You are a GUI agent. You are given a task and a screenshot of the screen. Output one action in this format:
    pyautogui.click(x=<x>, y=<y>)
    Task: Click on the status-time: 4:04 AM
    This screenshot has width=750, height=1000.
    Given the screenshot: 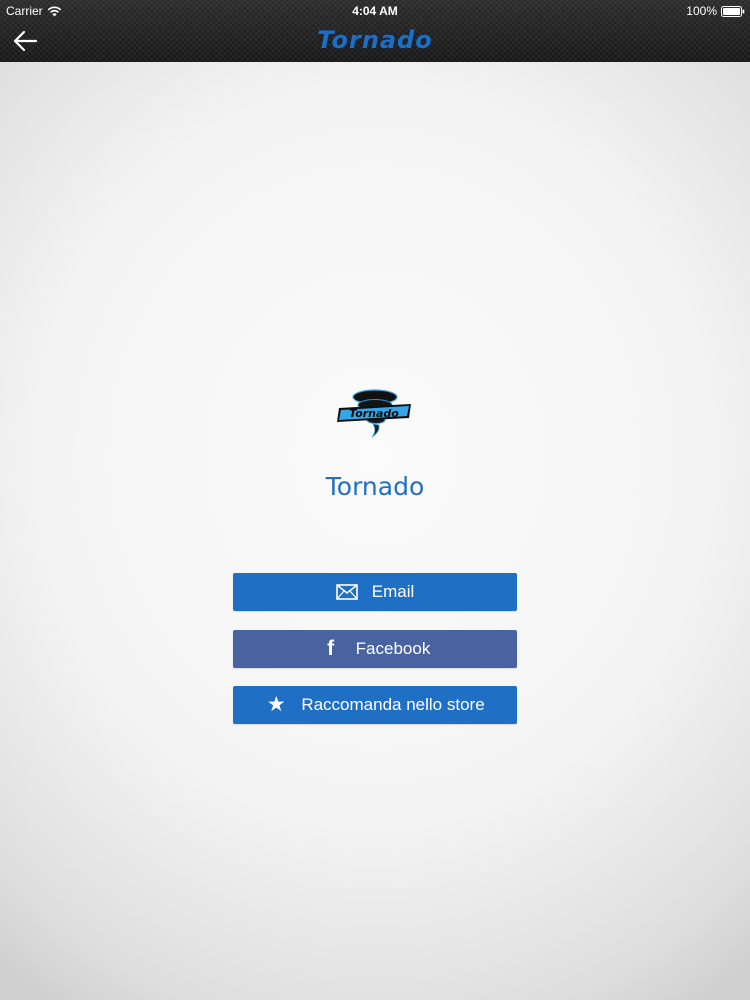 What is the action you would take?
    pyautogui.click(x=375, y=11)
    